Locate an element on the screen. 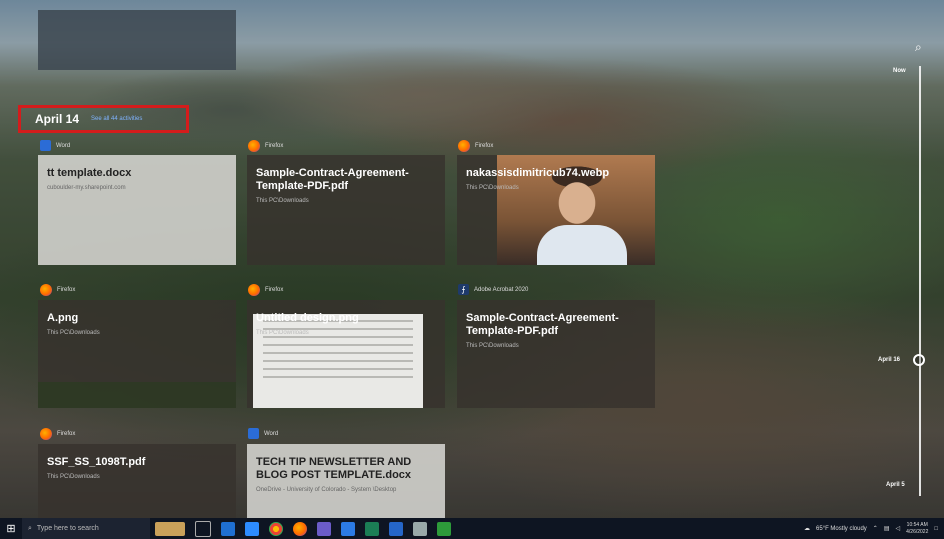 The height and width of the screenshot is (539, 944). app-icon is located at coordinates (372, 528).